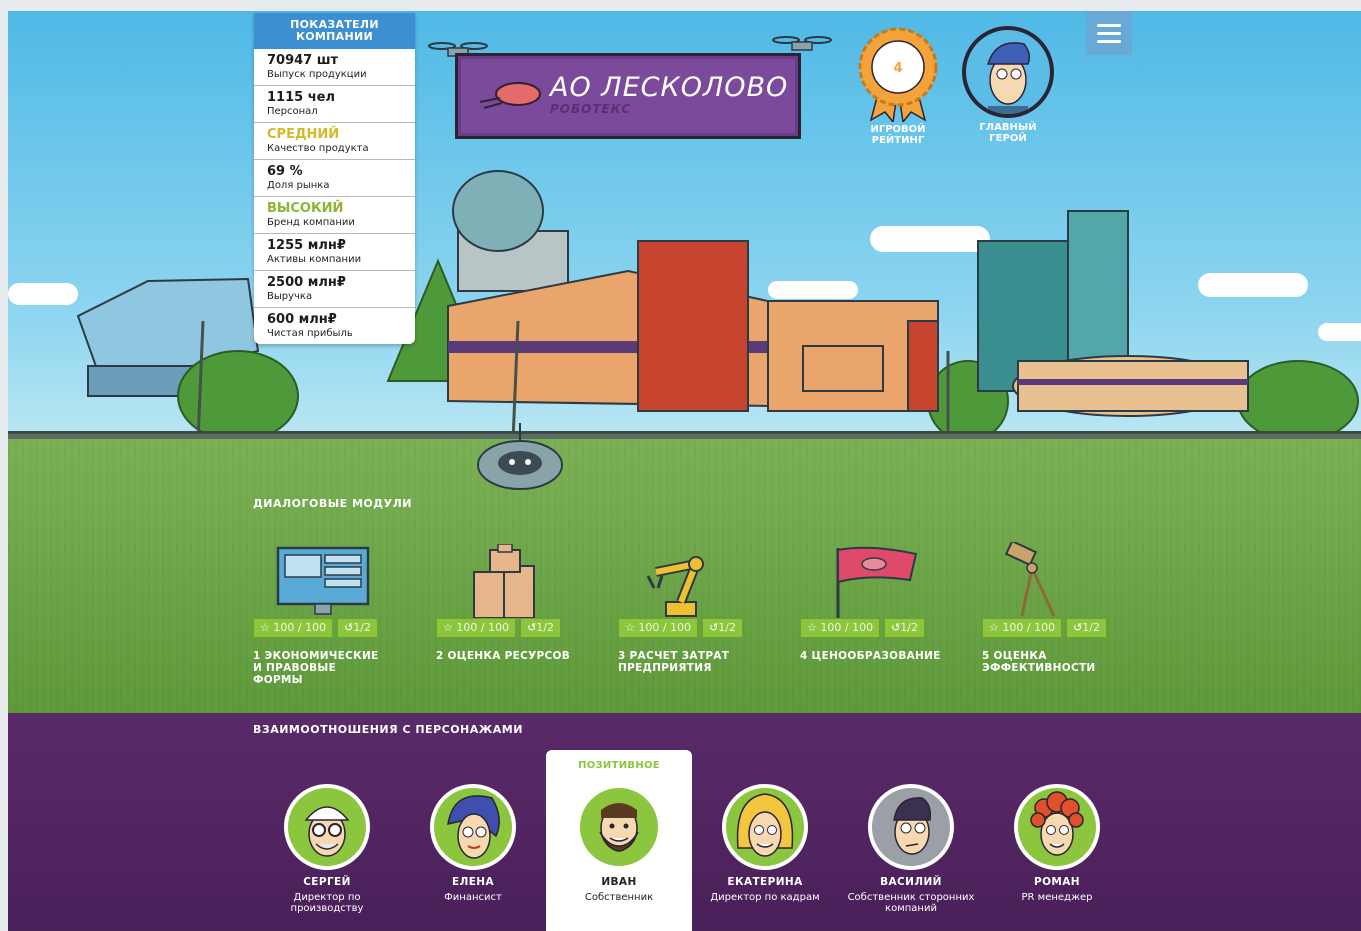 This screenshot has height=931, width=1361. Describe the element at coordinates (302, 319) in the screenshot. I see `stat-value: 600 млн₽` at that location.